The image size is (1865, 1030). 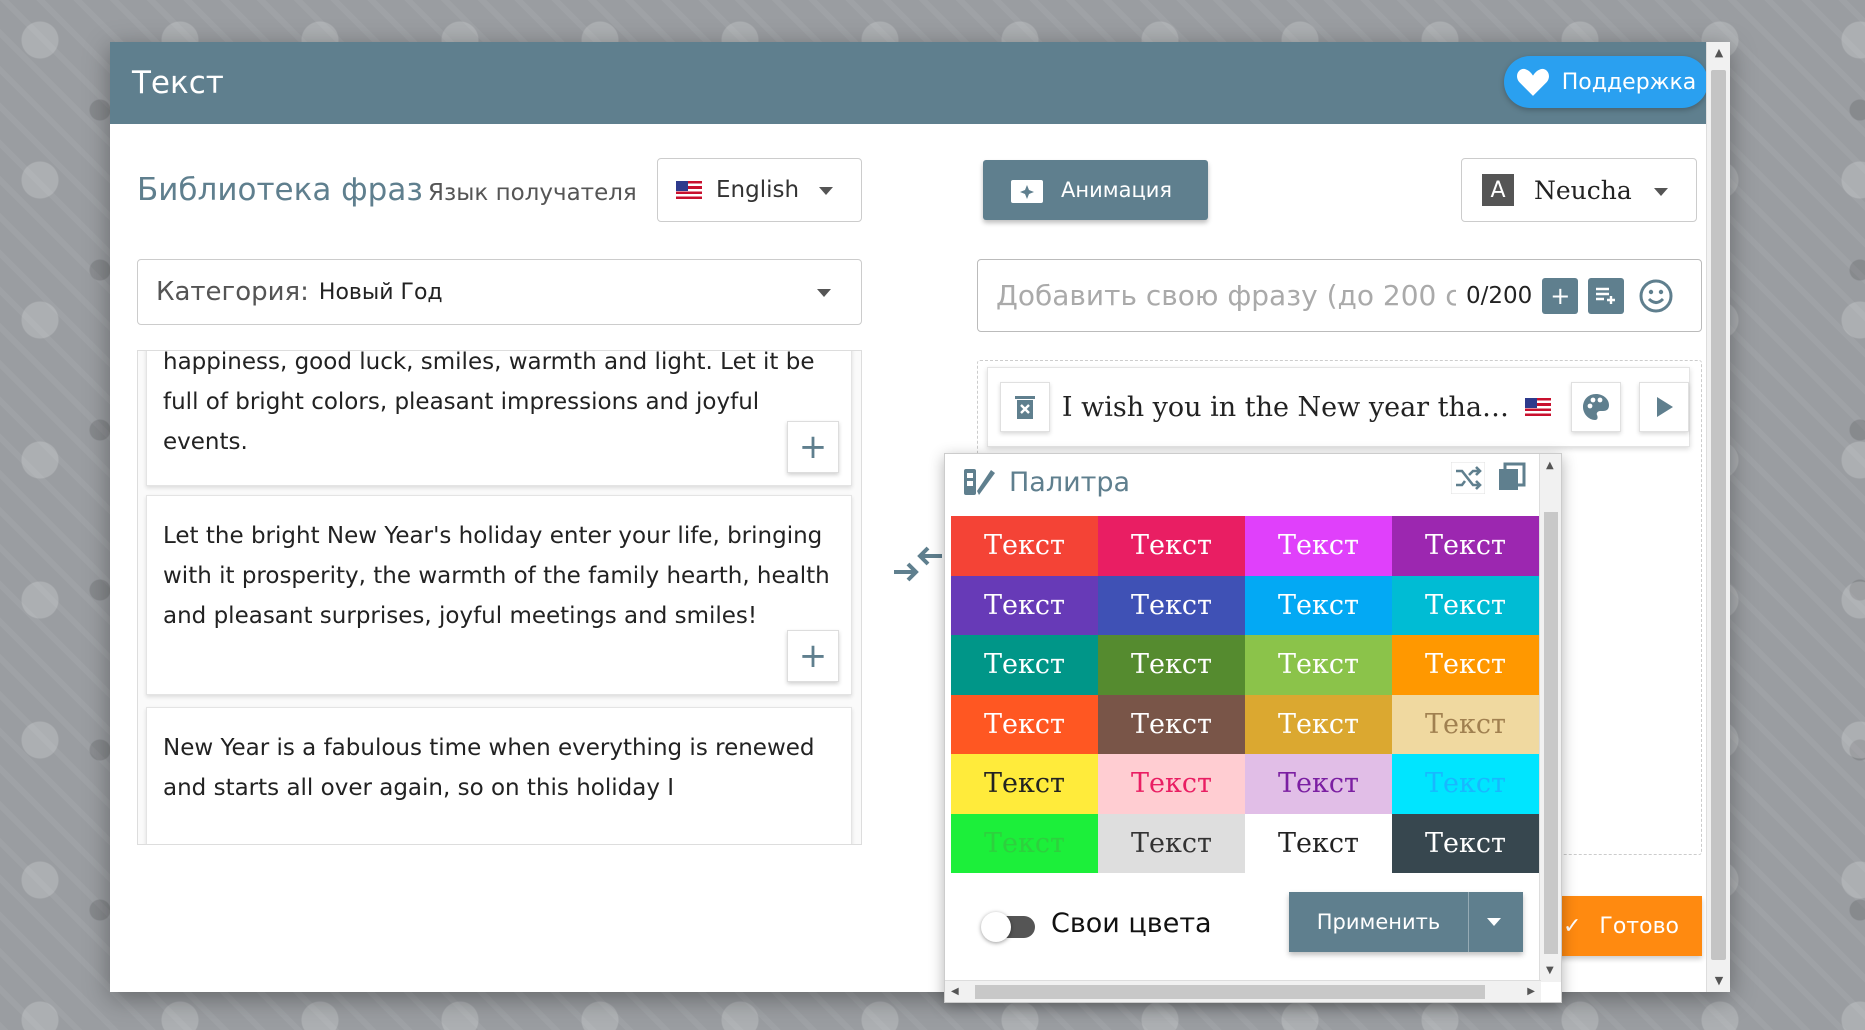 What do you see at coordinates (380, 292) in the screenshot?
I see `category-value: Новый Год` at bounding box center [380, 292].